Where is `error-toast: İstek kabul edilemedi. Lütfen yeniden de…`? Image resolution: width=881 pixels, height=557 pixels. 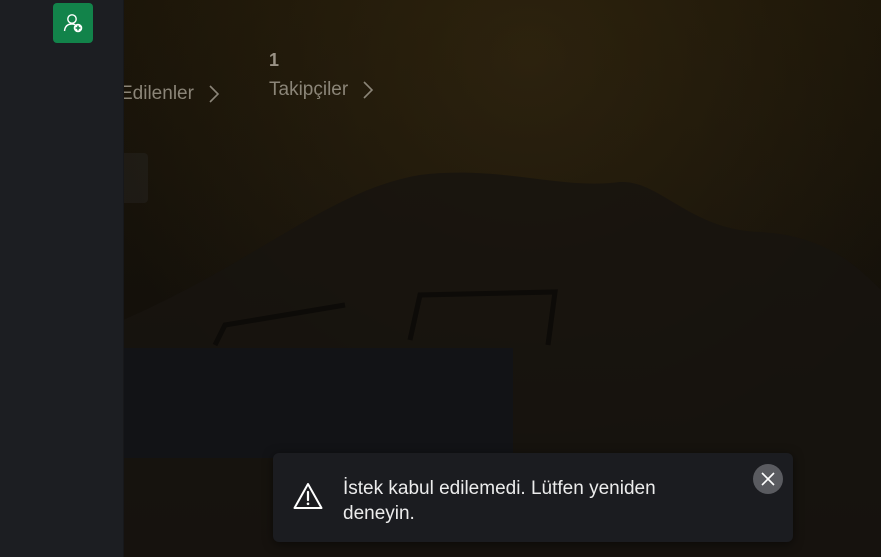 error-toast: İstek kabul edilemedi. Lütfen yeniden de… is located at coordinates (533, 497).